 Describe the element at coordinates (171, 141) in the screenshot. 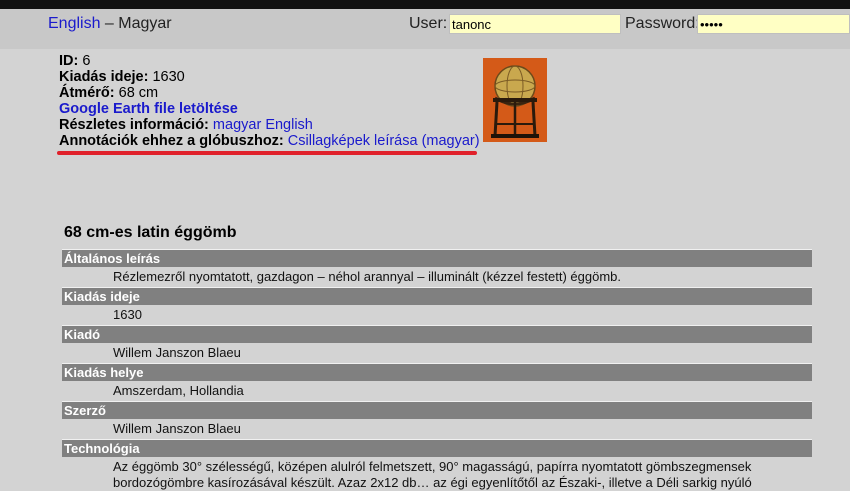

I see `annotations-label: Annotációk ehhez a glóbuszhoz:` at that location.